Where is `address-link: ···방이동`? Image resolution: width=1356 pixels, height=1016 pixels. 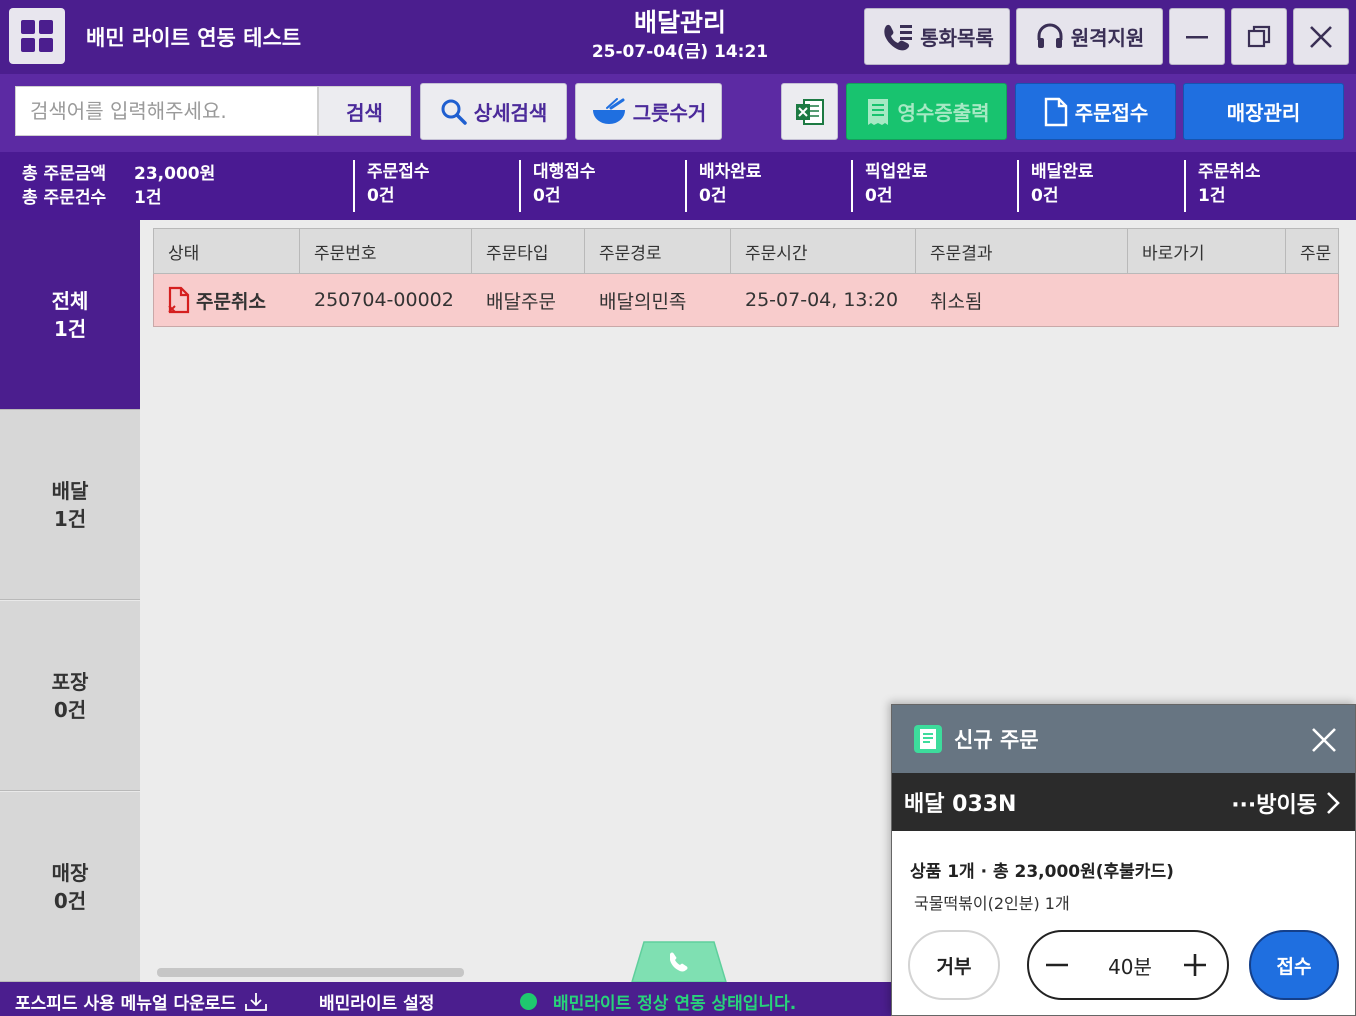 address-link: ···방이동 is located at coordinates (1287, 803).